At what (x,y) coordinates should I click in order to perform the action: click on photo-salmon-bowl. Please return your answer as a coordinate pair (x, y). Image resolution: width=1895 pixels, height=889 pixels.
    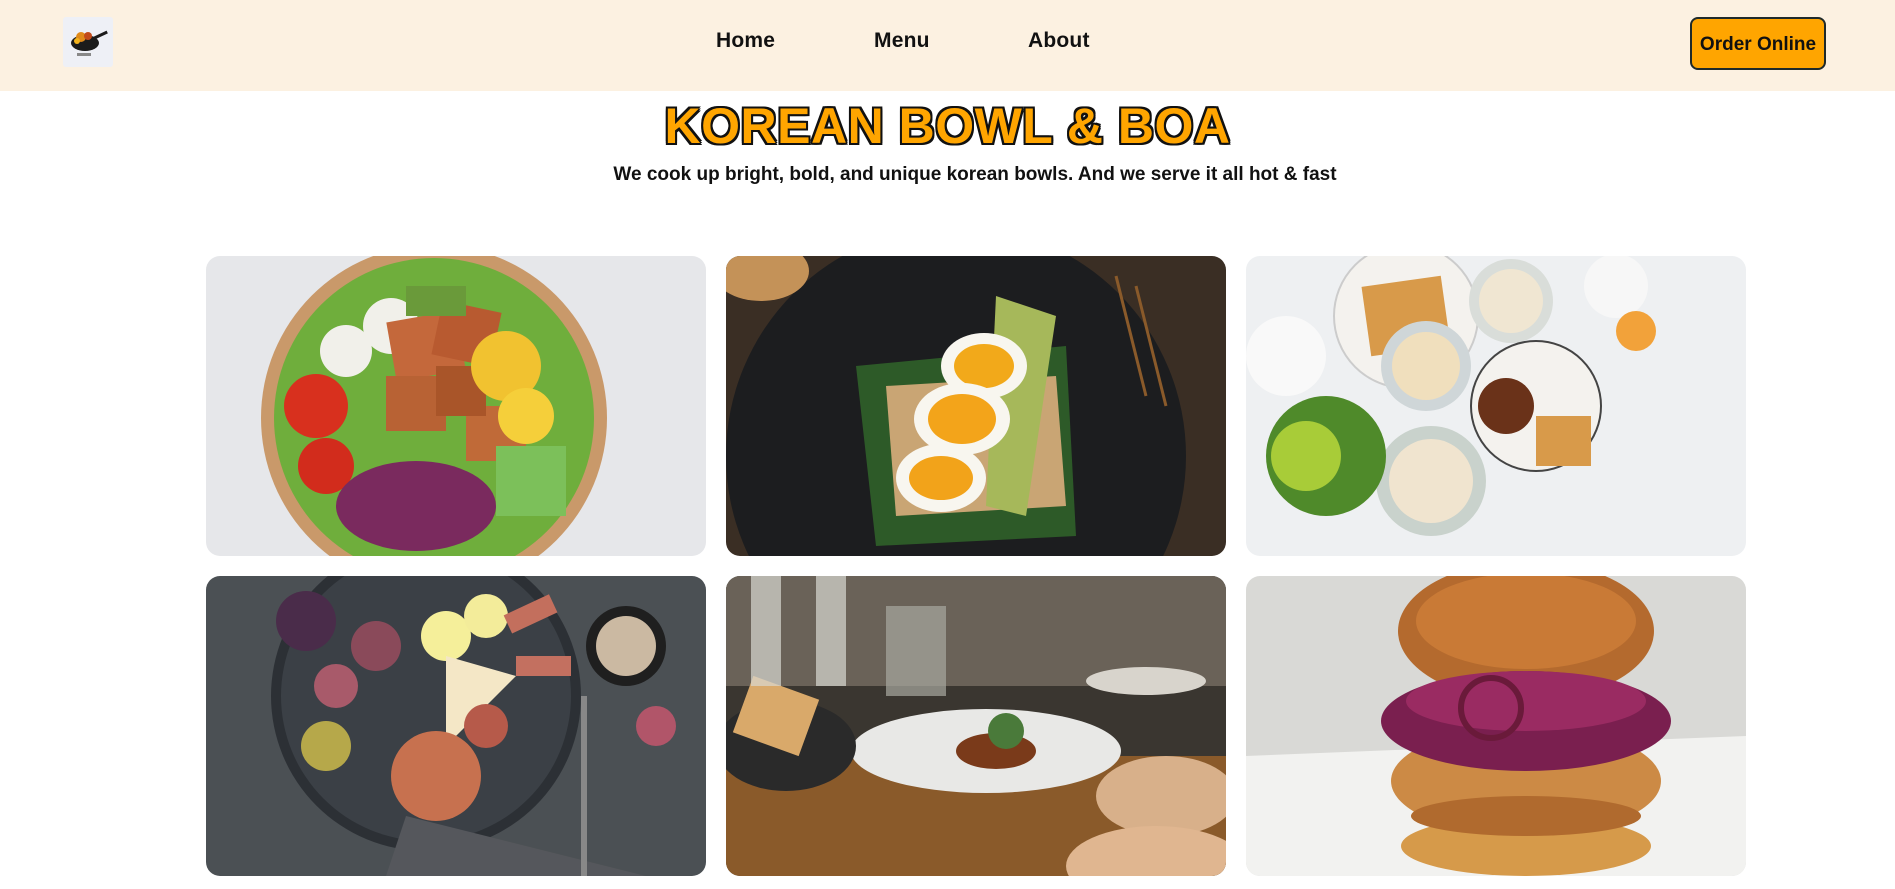
    Looking at the image, I should click on (456, 406).